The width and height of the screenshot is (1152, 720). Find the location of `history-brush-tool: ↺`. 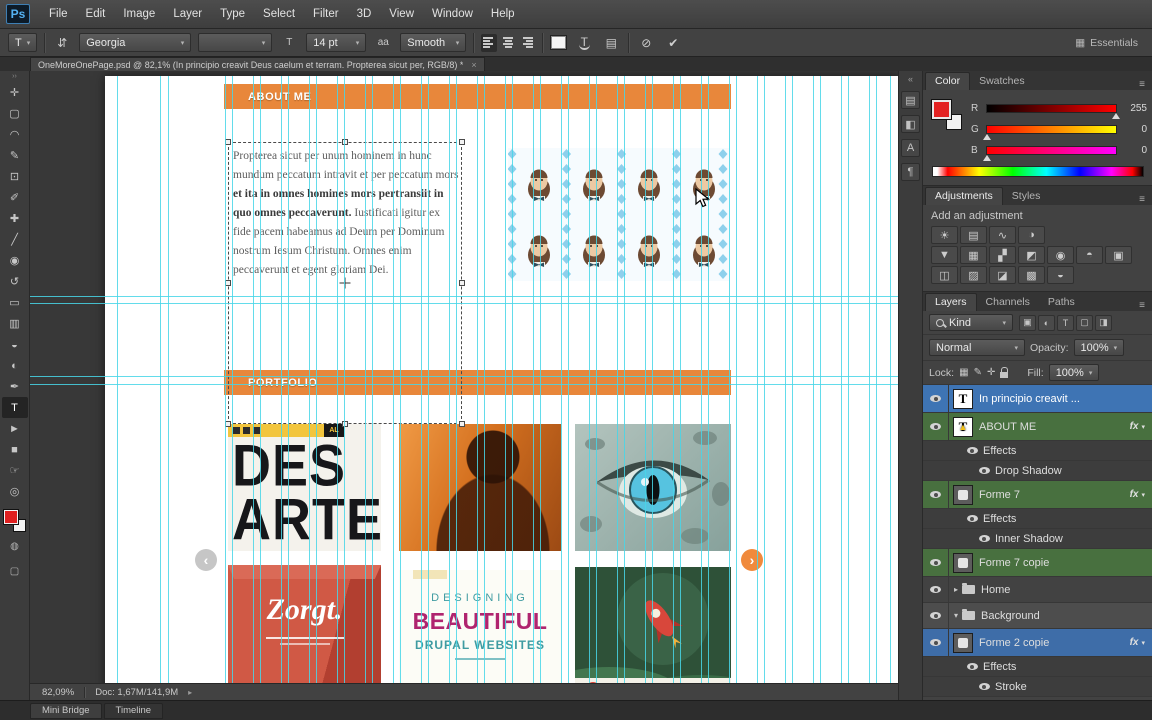

history-brush-tool: ↺ is located at coordinates (15, 281).